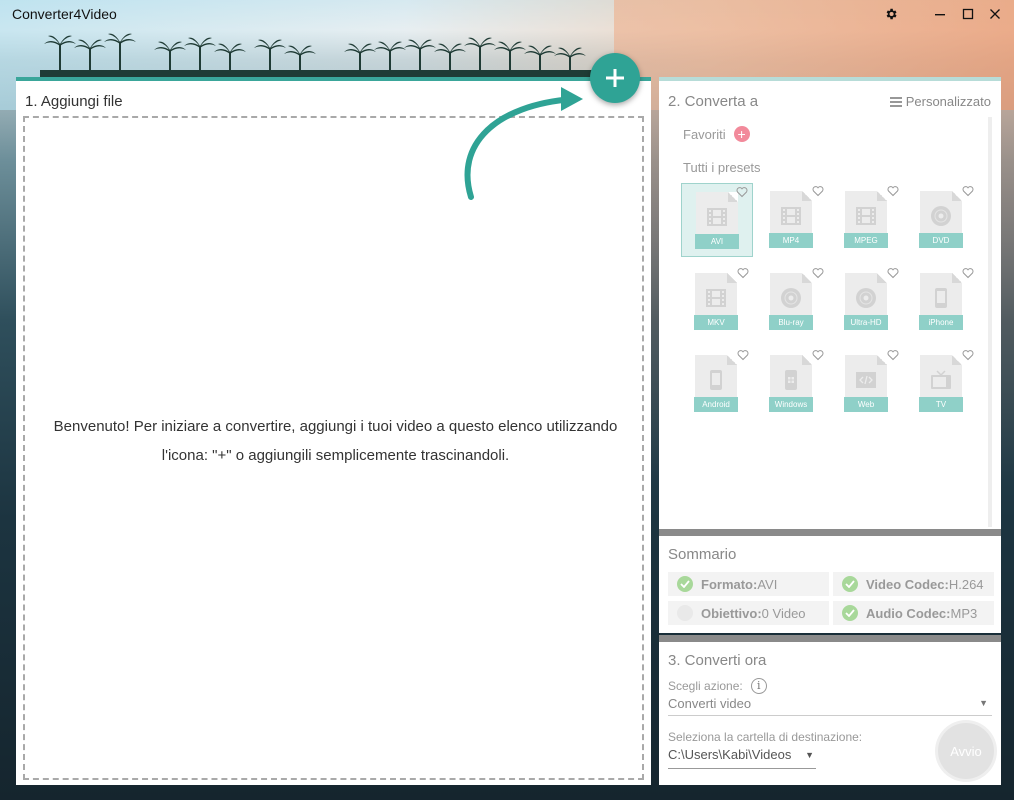 Image resolution: width=1014 pixels, height=800 pixels. I want to click on add-file-button, so click(615, 78).